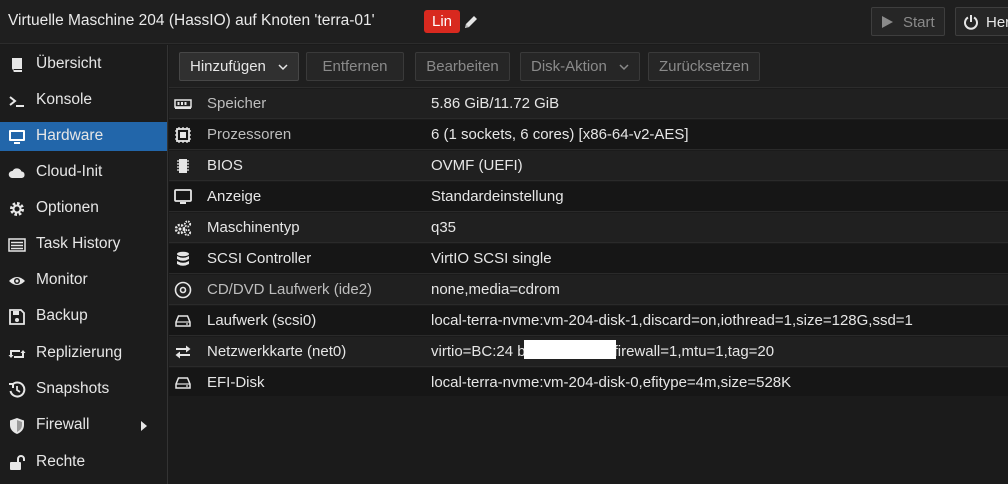 The width and height of the screenshot is (1008, 484). What do you see at coordinates (70, 135) in the screenshot?
I see `sidebar-item-label: Hardware` at bounding box center [70, 135].